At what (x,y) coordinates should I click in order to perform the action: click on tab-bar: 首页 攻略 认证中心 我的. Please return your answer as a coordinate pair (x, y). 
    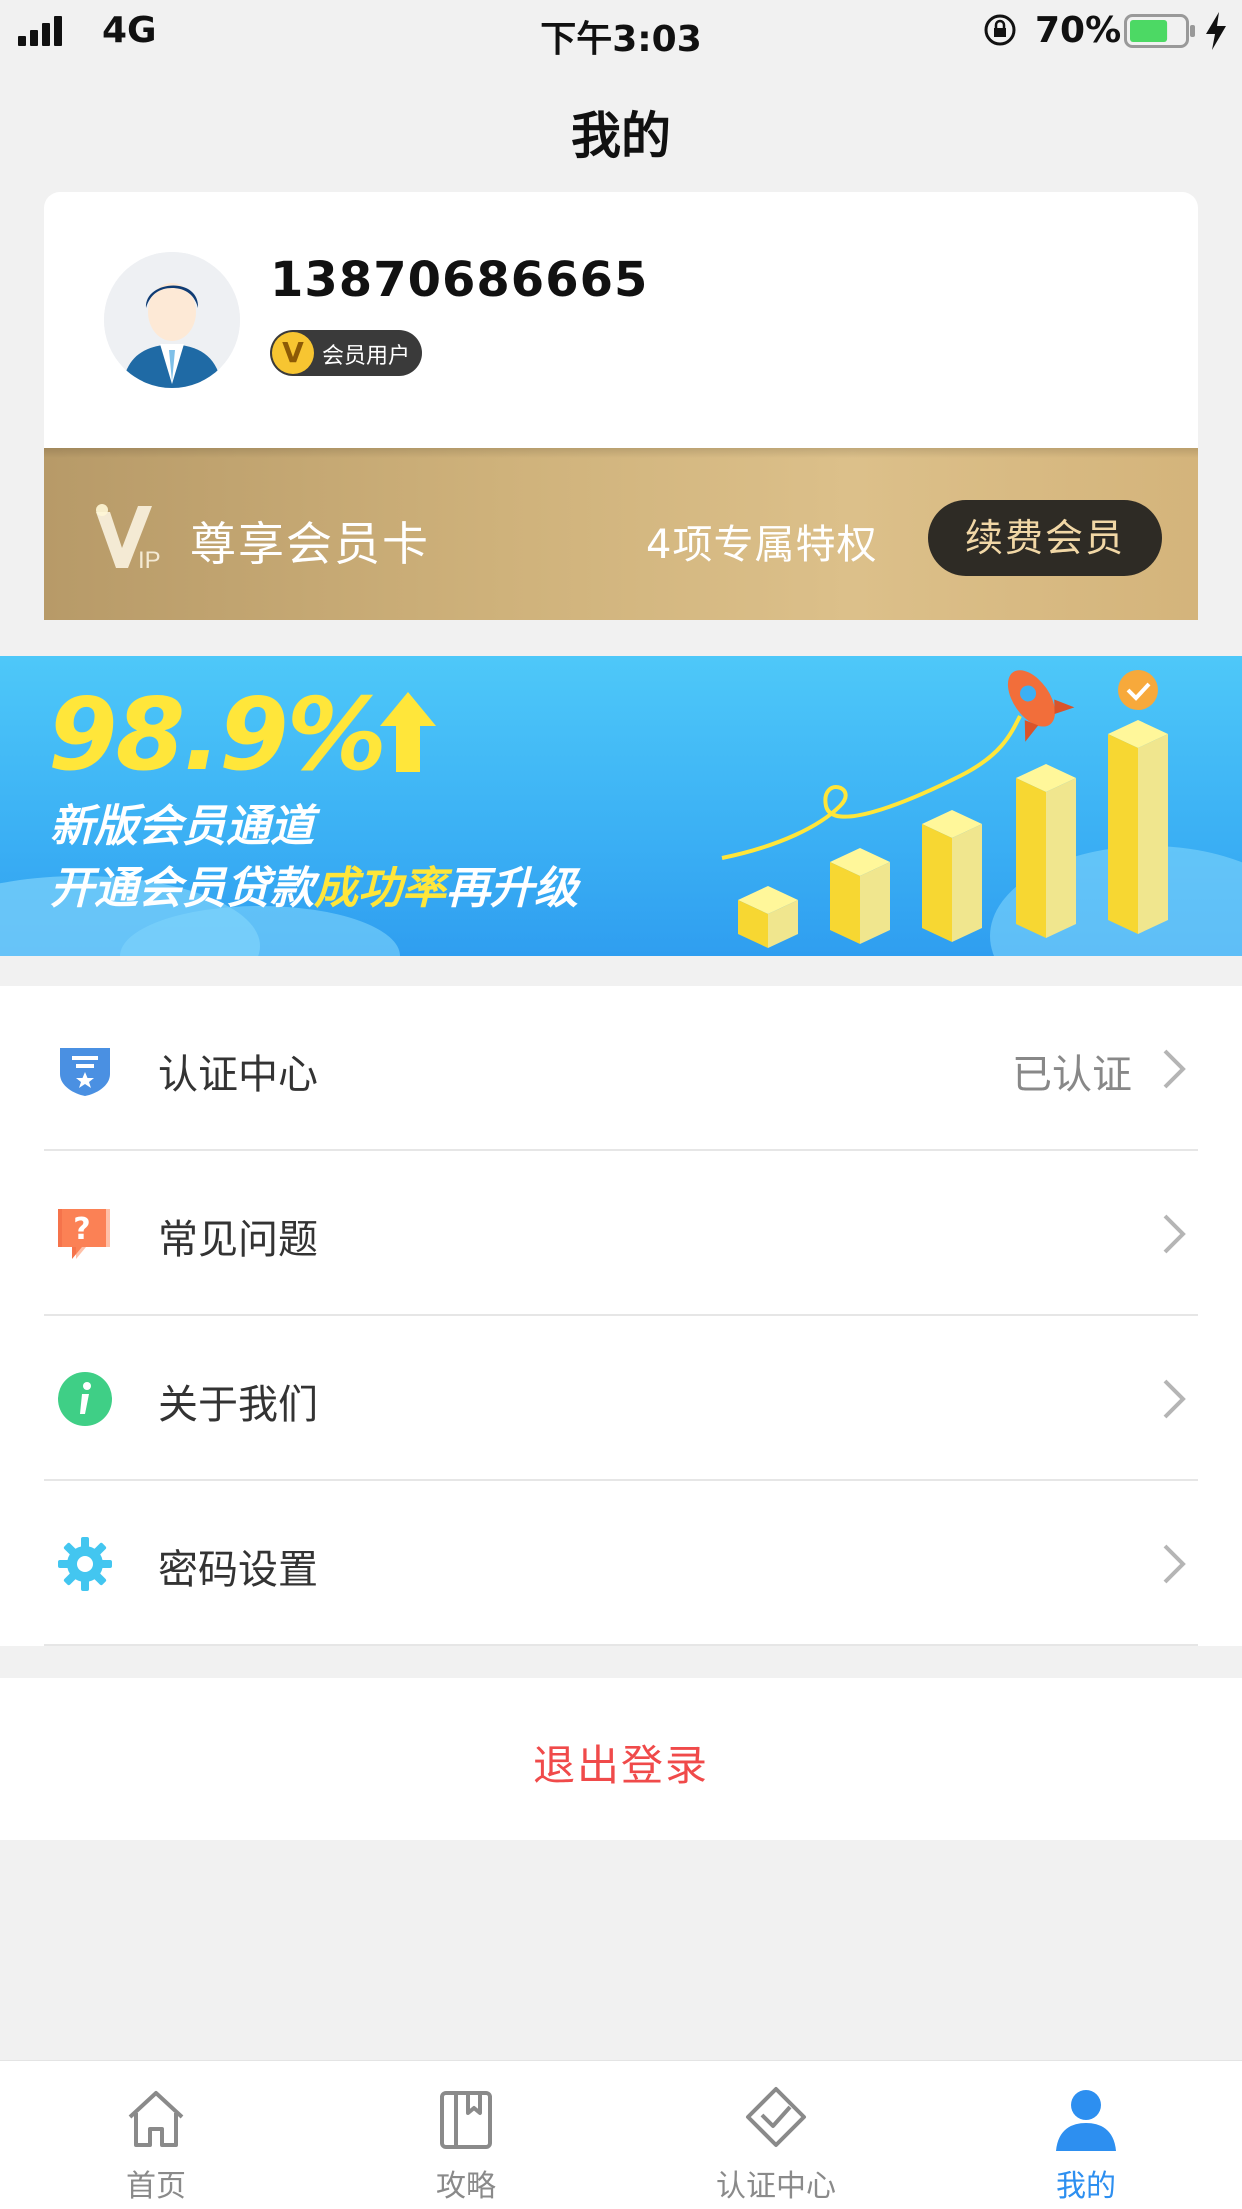
    Looking at the image, I should click on (621, 2134).